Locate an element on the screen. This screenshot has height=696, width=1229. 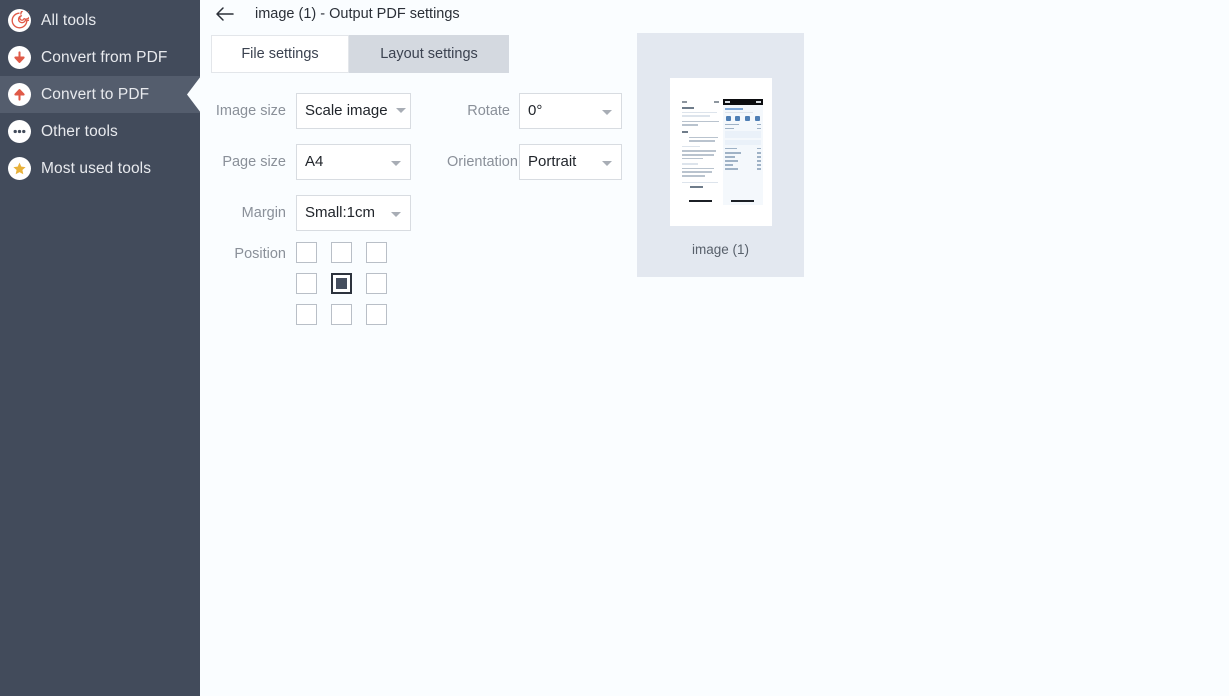
thumbnail-screenshot-left is located at coordinates (700, 152).